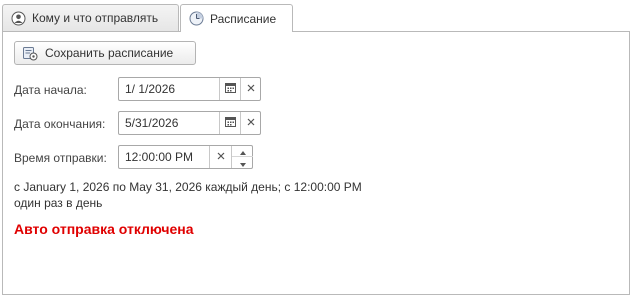 The image size is (634, 295). Describe the element at coordinates (189, 123) in the screenshot. I see `end-date-field: 5/31/2026` at that location.